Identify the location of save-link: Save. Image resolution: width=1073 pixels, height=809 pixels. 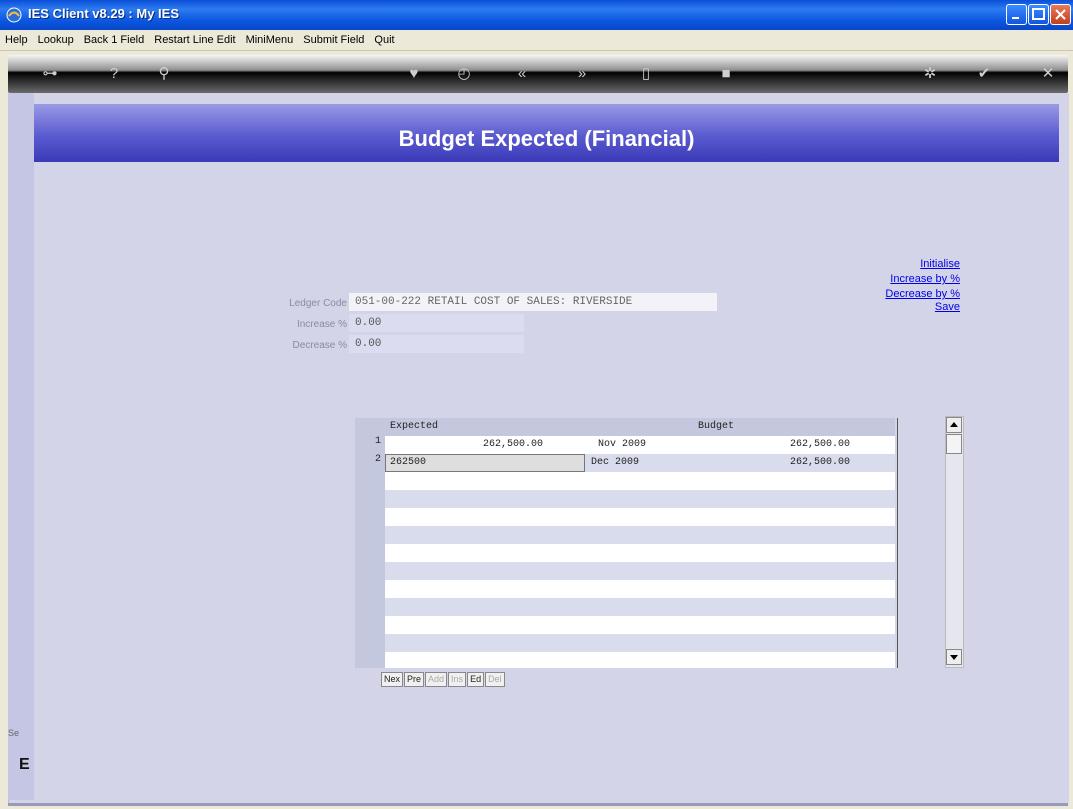
(947, 307).